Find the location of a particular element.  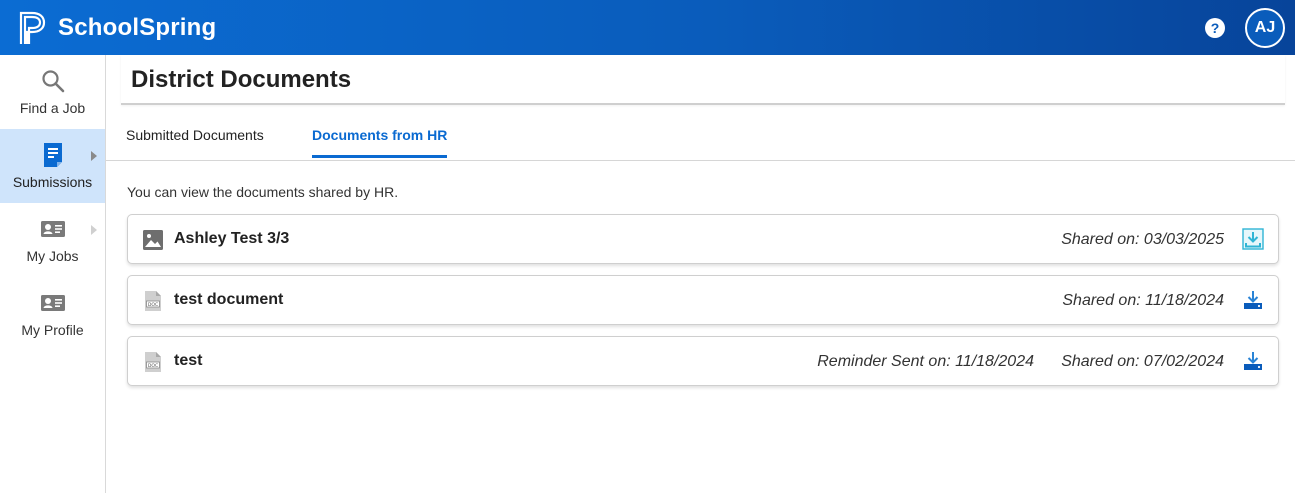

sidebar-item-my-profile: My Profile is located at coordinates (52, 314).